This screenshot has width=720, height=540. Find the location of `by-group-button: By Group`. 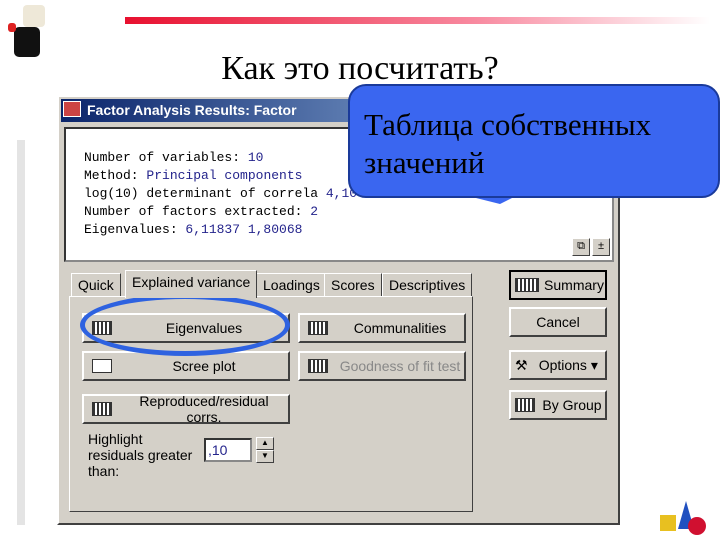

by-group-button: By Group is located at coordinates (558, 405).